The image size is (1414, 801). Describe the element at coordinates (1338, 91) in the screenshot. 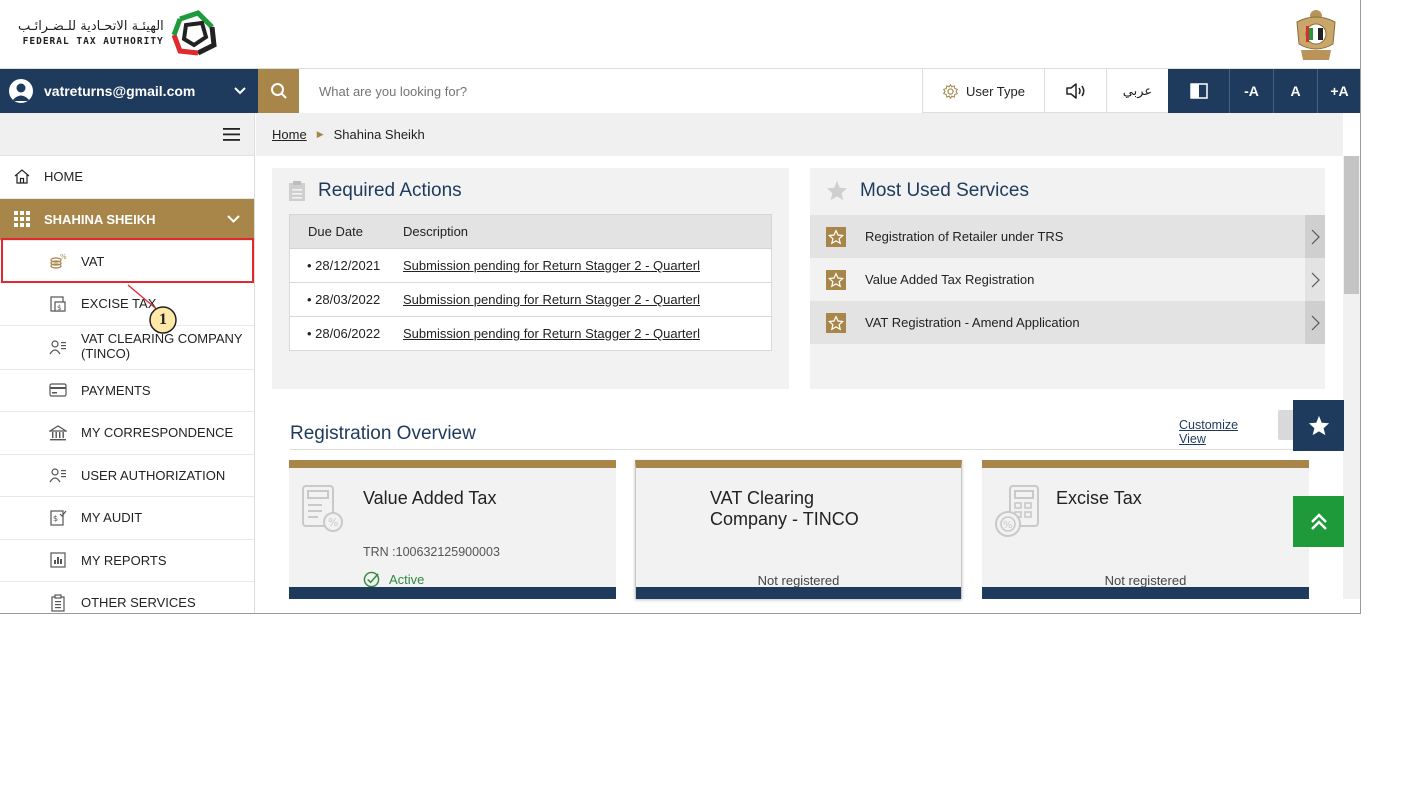

I see `font-increase-button: +A` at that location.